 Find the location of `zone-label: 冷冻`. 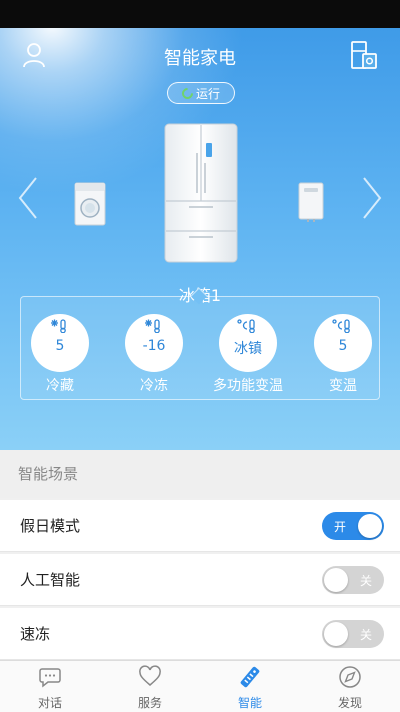

zone-label: 冷冻 is located at coordinates (154, 386).